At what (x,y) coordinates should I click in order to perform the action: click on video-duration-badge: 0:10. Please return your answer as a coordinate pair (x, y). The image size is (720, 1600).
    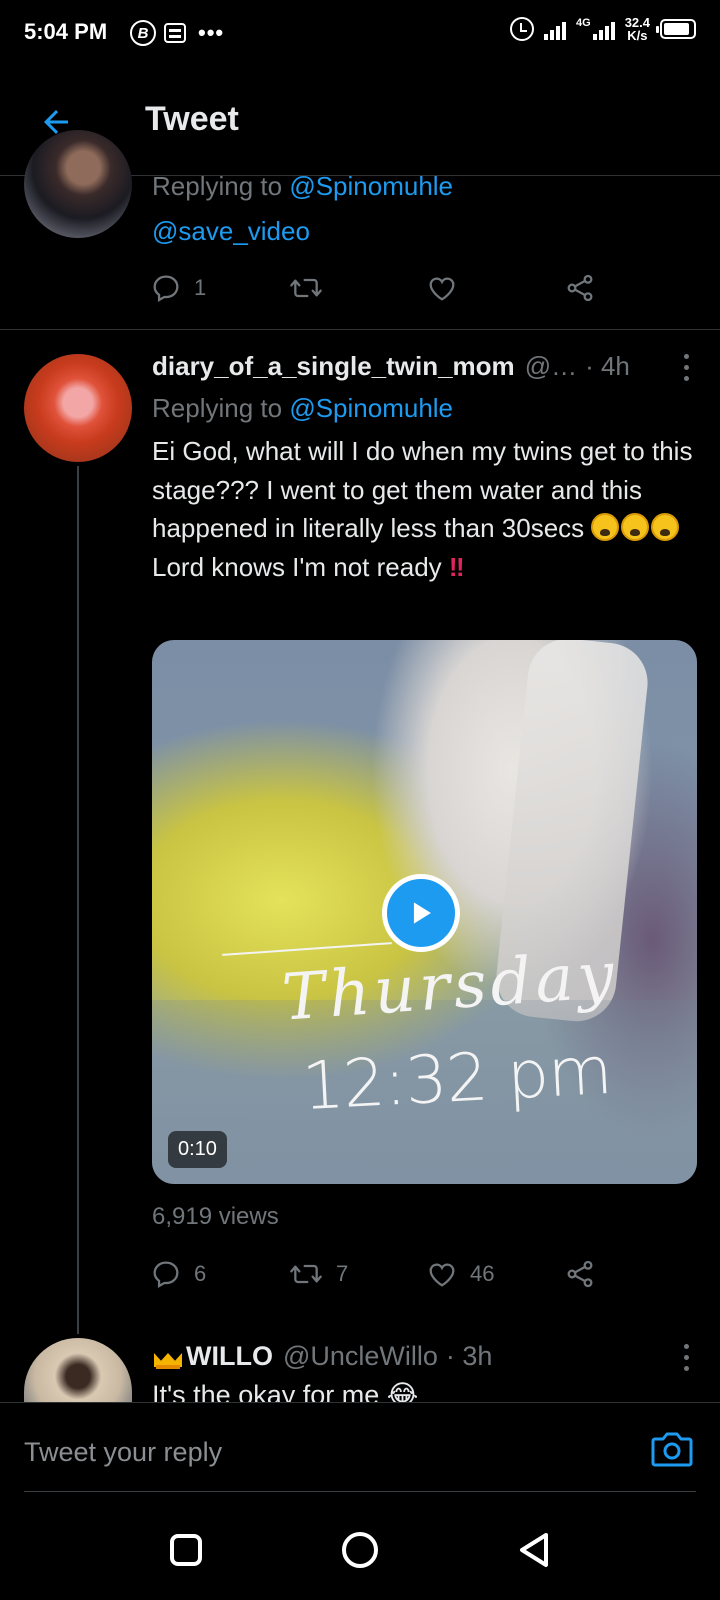
    Looking at the image, I should click on (197, 1149).